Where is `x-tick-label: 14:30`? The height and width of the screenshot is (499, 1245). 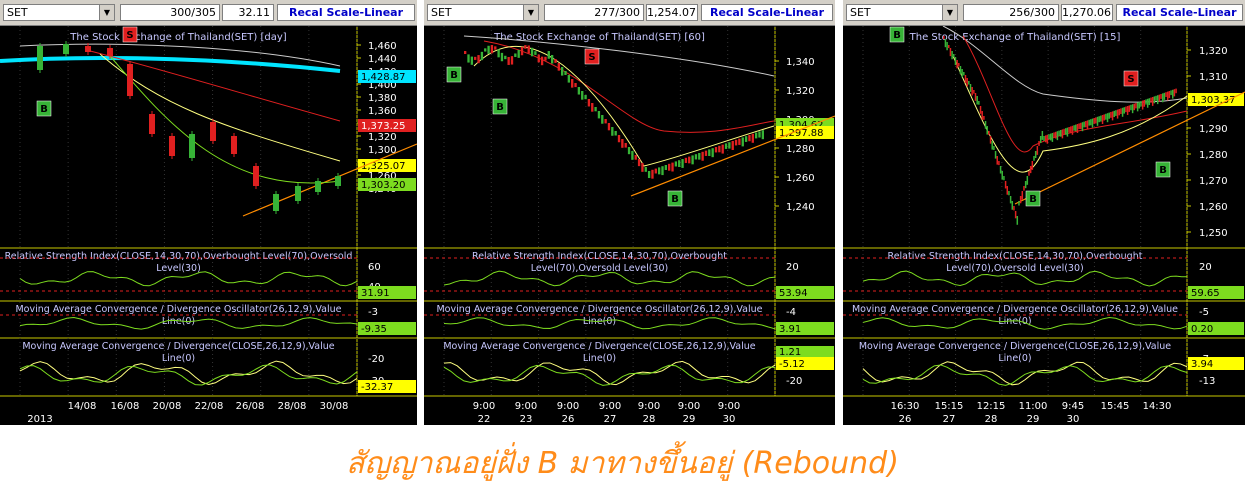 x-tick-label: 14:30 is located at coordinates (1157, 406).